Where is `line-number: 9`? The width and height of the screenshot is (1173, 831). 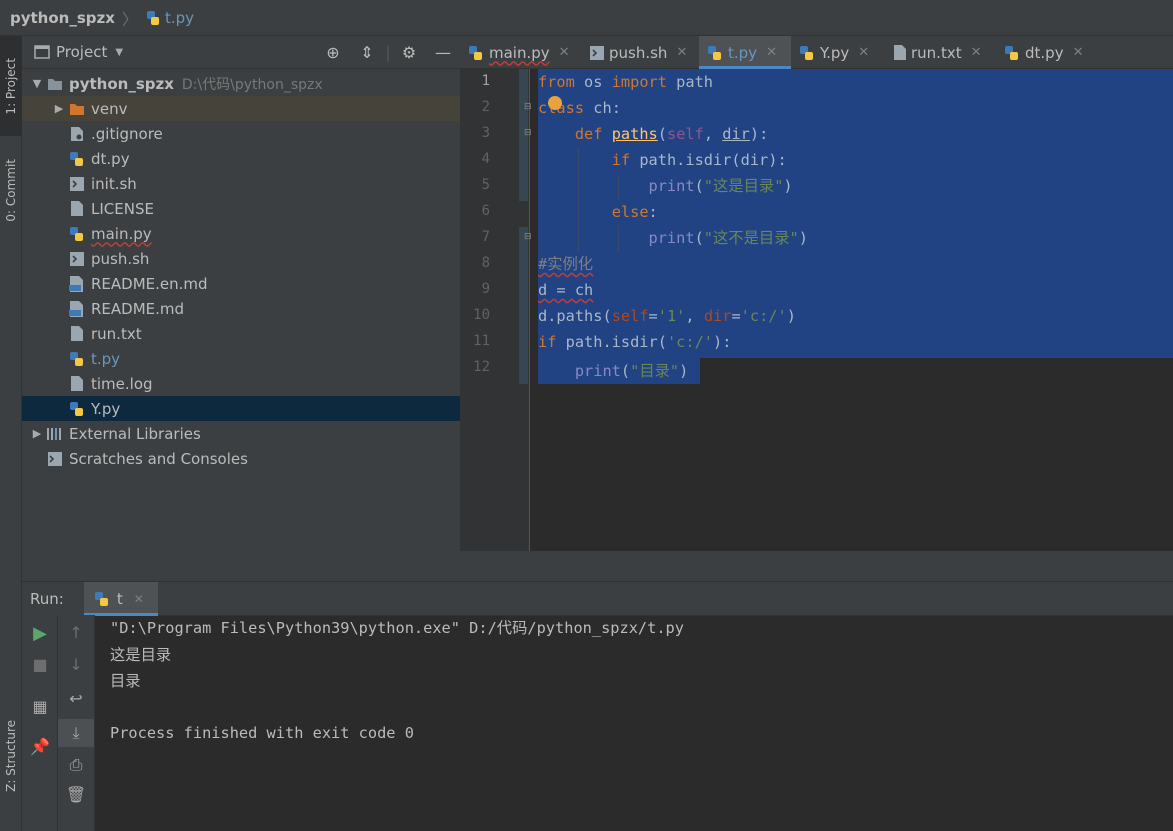 line-number: 9 is located at coordinates (485, 289).